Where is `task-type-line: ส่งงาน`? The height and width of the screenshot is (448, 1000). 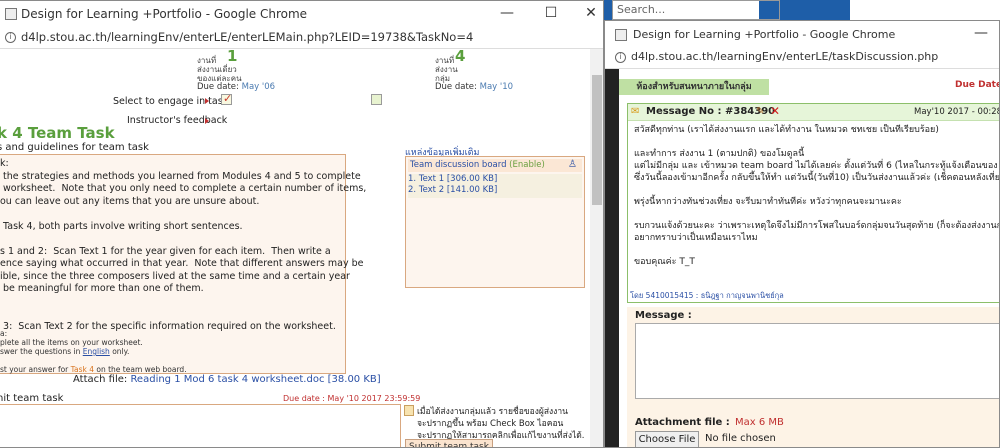 task-type-line: ส่งงาน is located at coordinates (446, 69).